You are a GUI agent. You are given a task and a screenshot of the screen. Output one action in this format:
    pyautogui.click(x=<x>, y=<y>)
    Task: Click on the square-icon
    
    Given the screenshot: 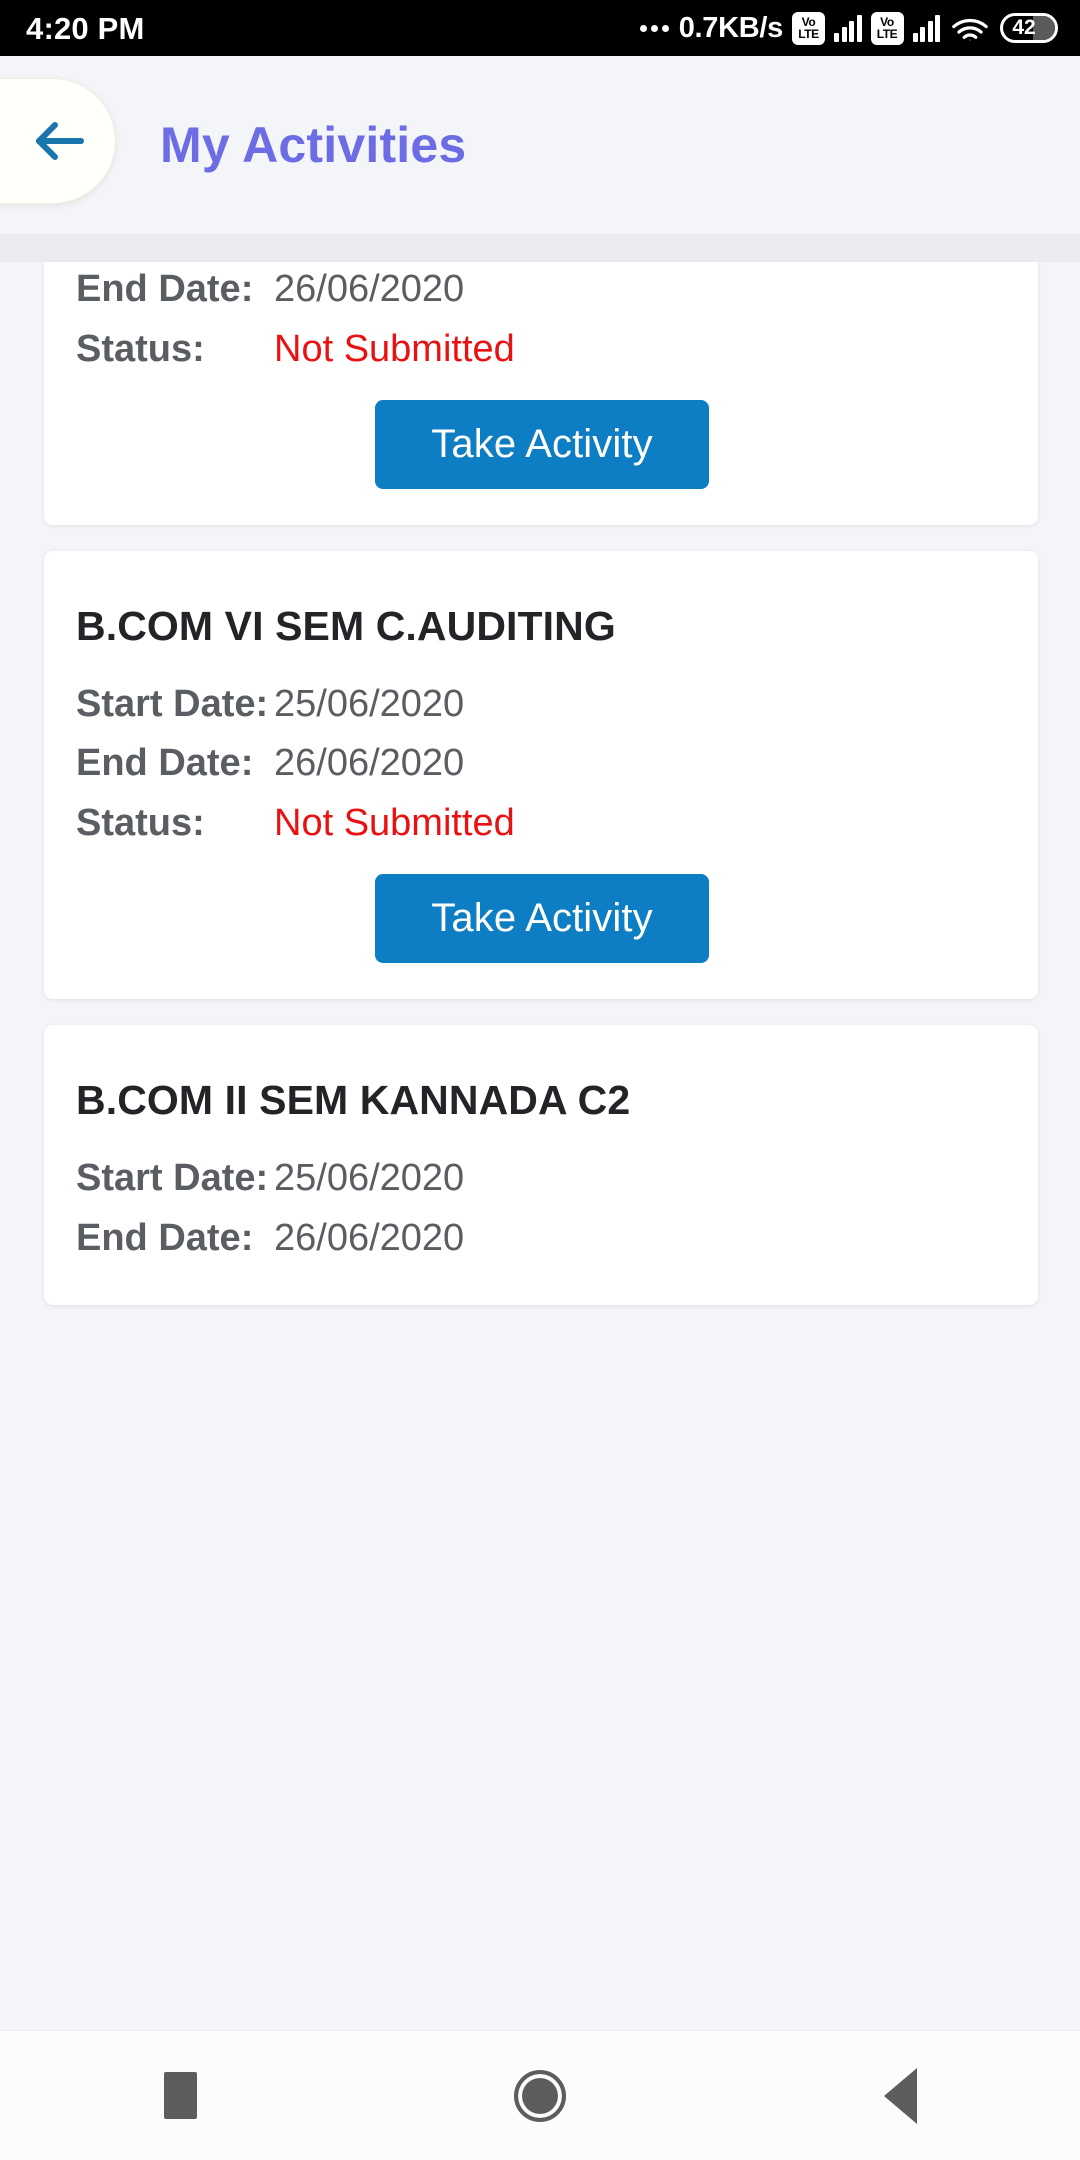 What is the action you would take?
    pyautogui.click(x=180, y=2095)
    